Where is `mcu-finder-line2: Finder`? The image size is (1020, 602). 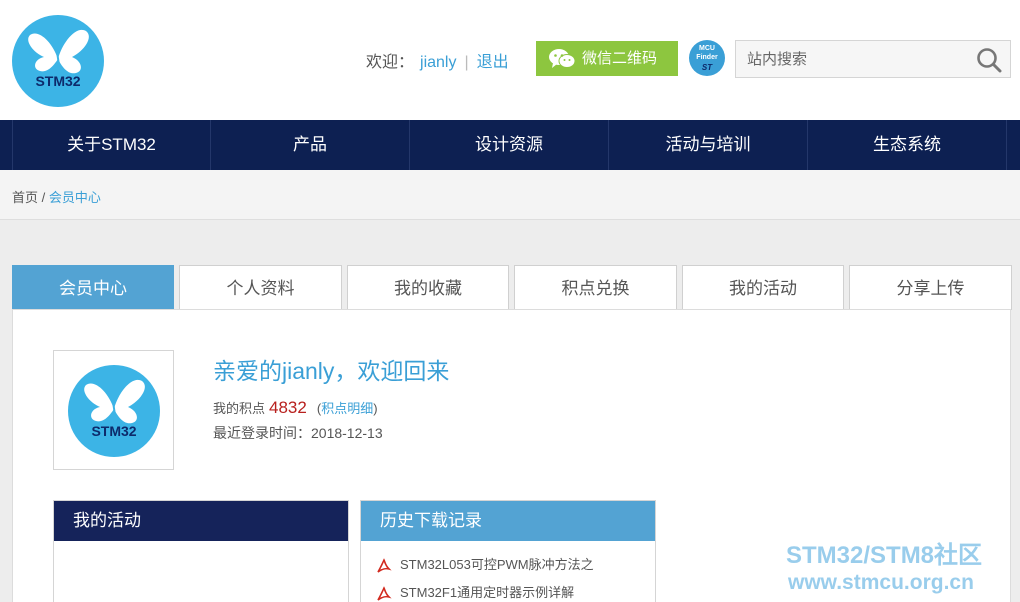 mcu-finder-line2: Finder is located at coordinates (707, 57).